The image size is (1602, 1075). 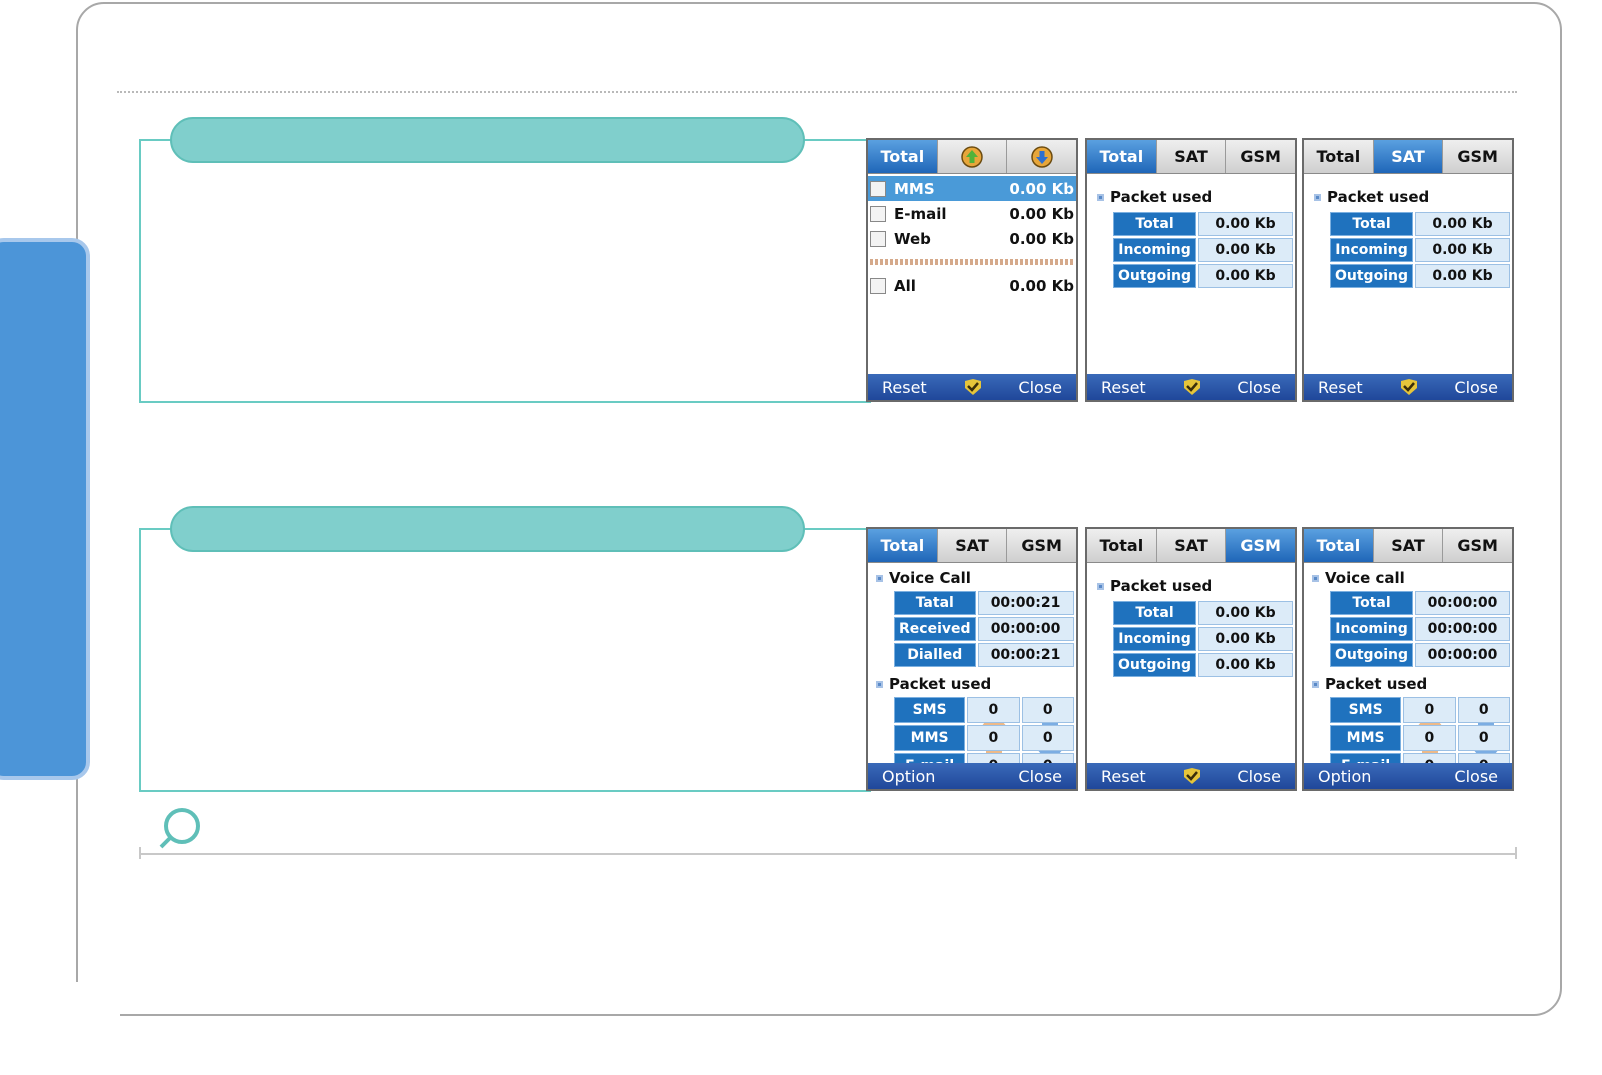 What do you see at coordinates (1412, 578) in the screenshot?
I see `voice-call-heading: Voice call` at bounding box center [1412, 578].